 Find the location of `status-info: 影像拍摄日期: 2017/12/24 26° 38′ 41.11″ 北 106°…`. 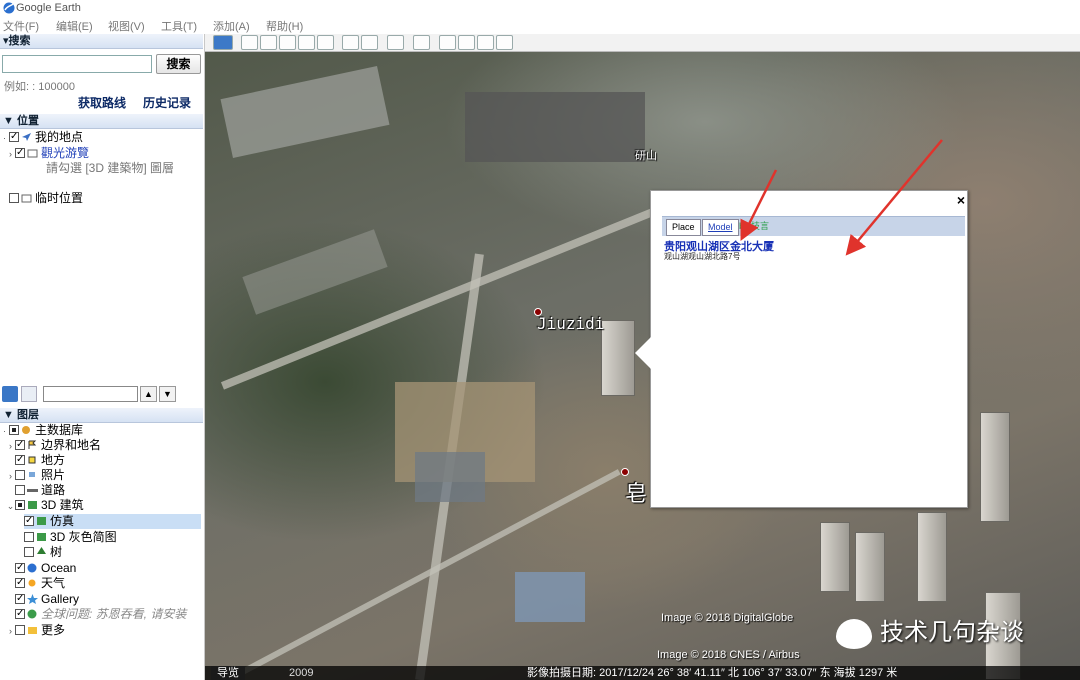

status-info: 影像拍摄日期: 2017/12/24 26° 38′ 41.11″ 北 106°… is located at coordinates (712, 673).